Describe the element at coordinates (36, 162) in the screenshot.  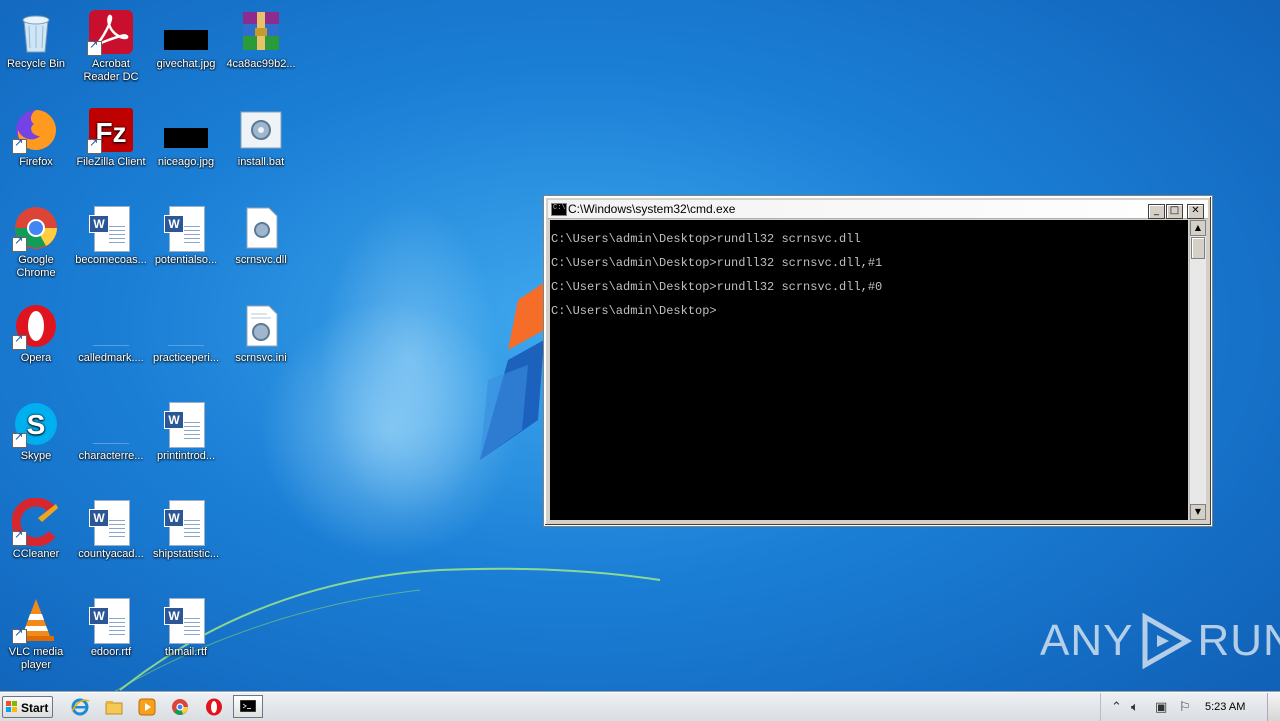
I see `icon-label: Firefox` at that location.